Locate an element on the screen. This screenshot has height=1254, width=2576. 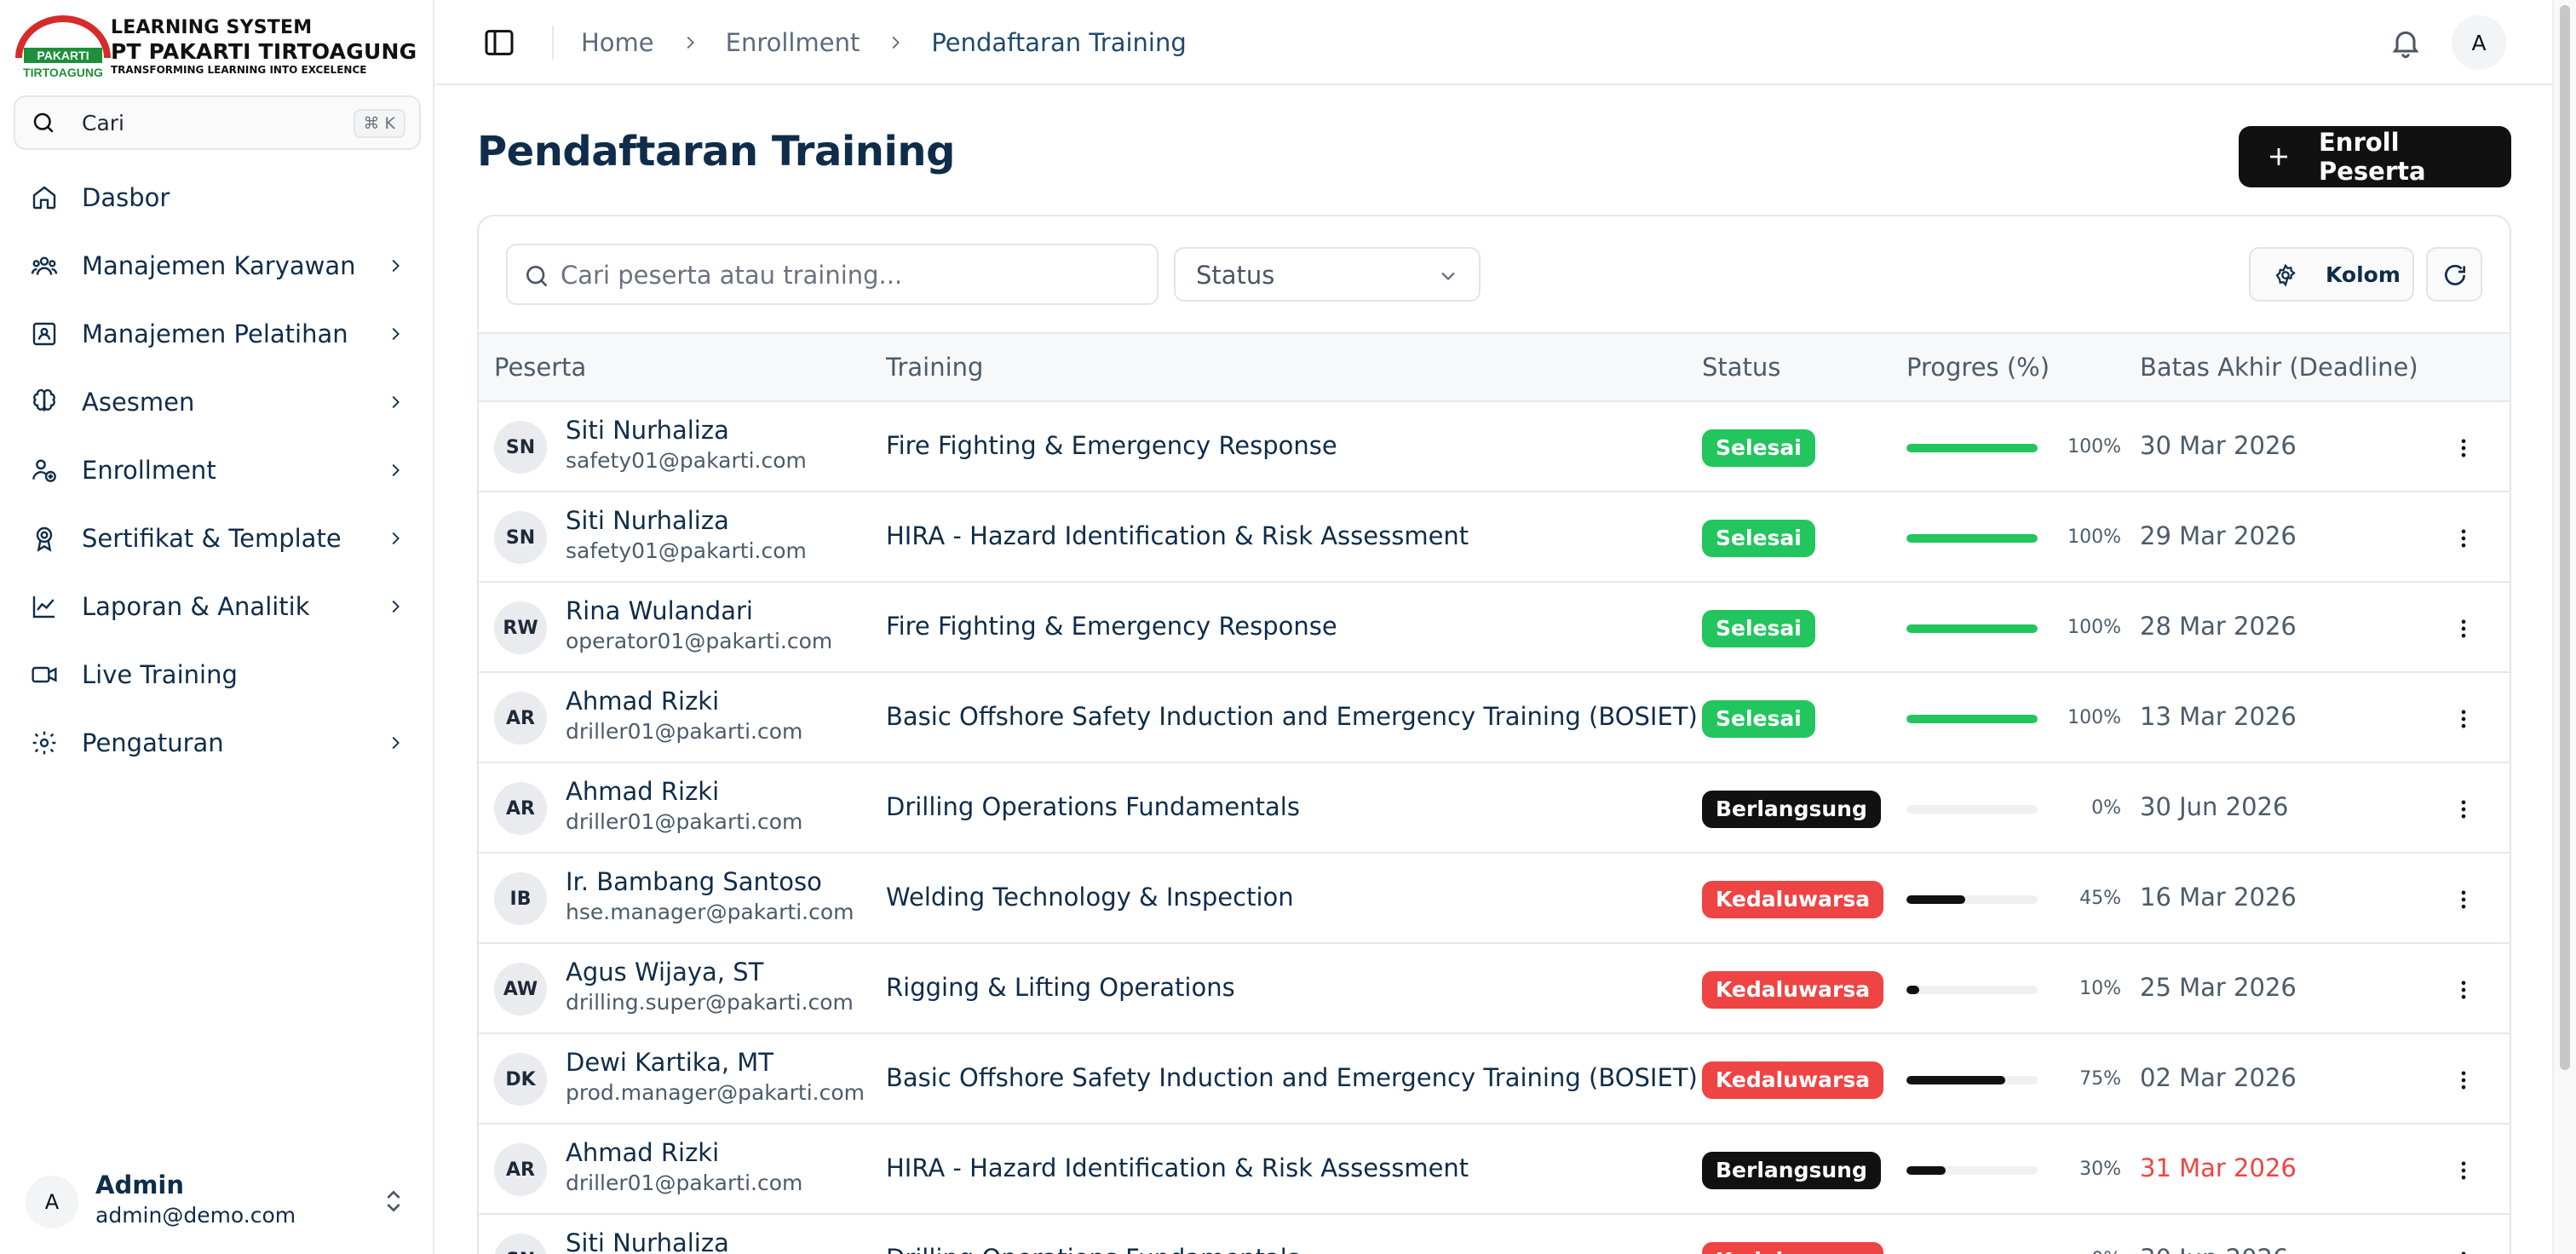
brand-tagline: TRANSFORMING LEARNING INTO EXCELENCE is located at coordinates (239, 70).